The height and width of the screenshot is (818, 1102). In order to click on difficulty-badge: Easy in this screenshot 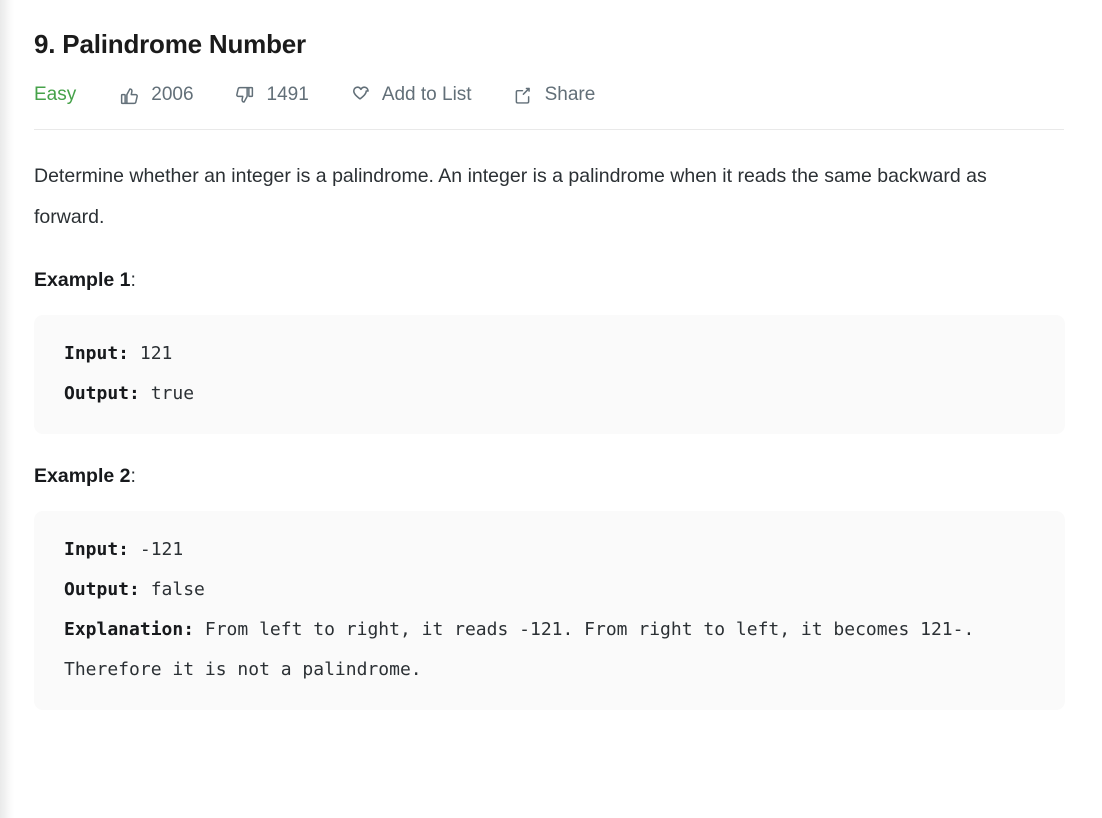, I will do `click(55, 94)`.